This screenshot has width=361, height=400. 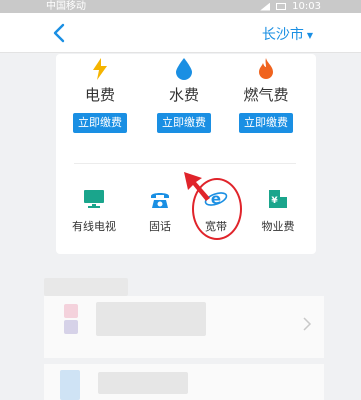 I want to click on bill-electricity: 电费 立即缴费, so click(x=100, y=93).